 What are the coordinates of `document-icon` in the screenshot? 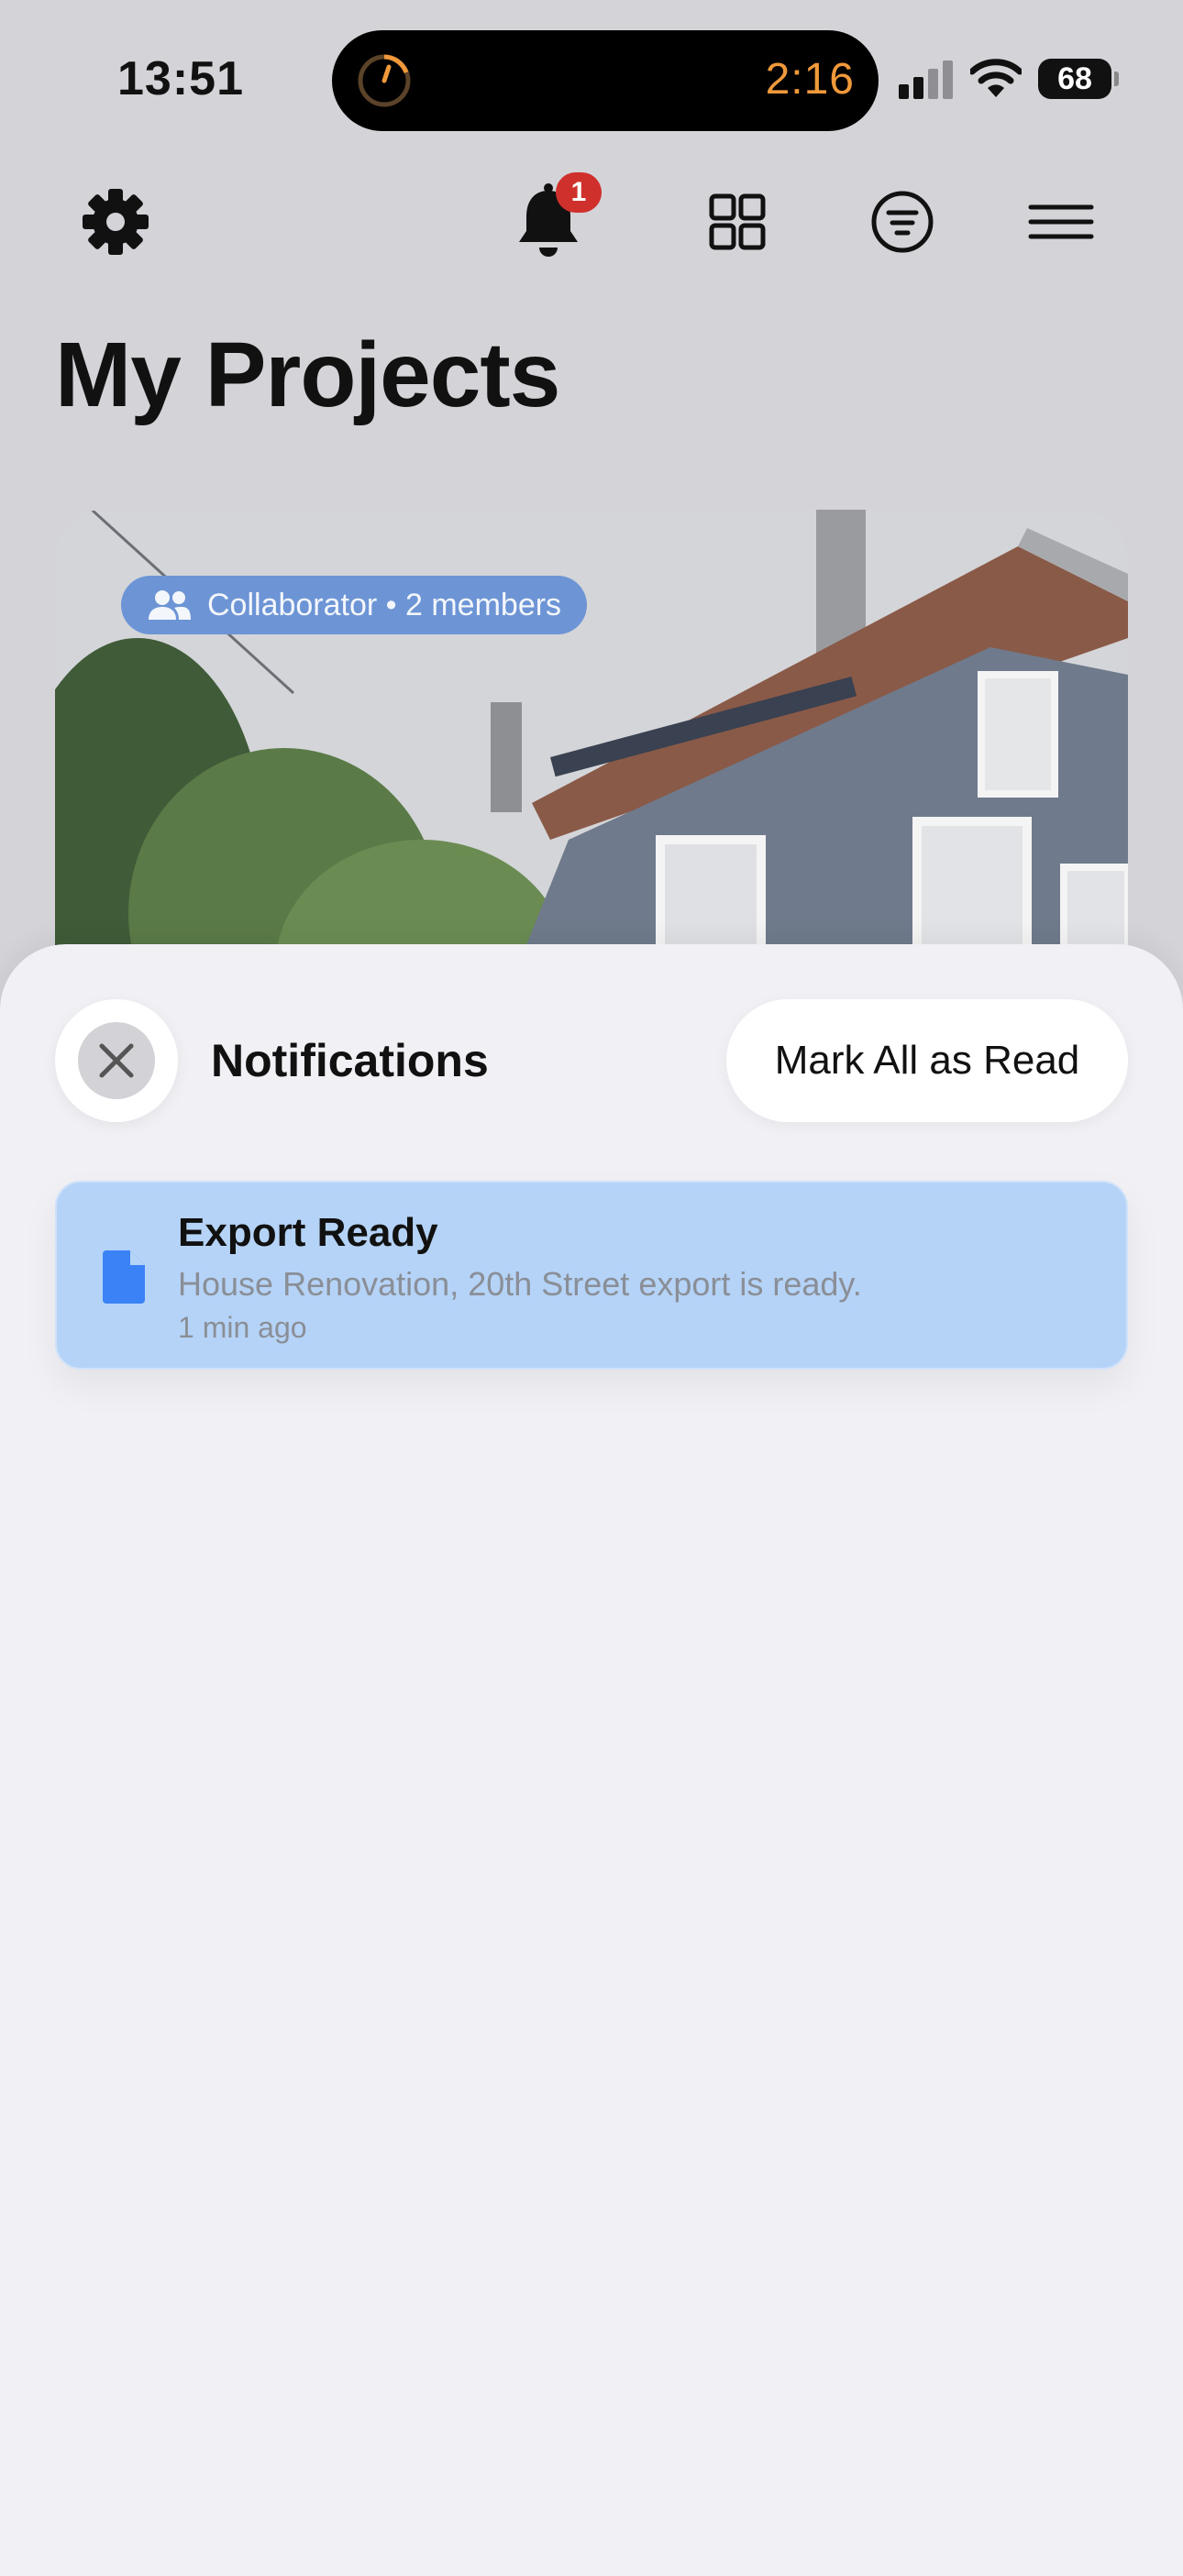 It's located at (124, 1277).